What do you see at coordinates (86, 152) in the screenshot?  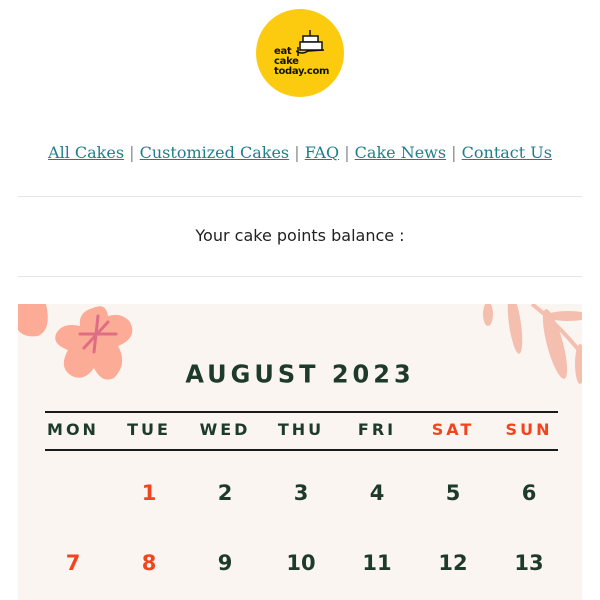 I see `nav-link-all-cakes: All Cakes` at bounding box center [86, 152].